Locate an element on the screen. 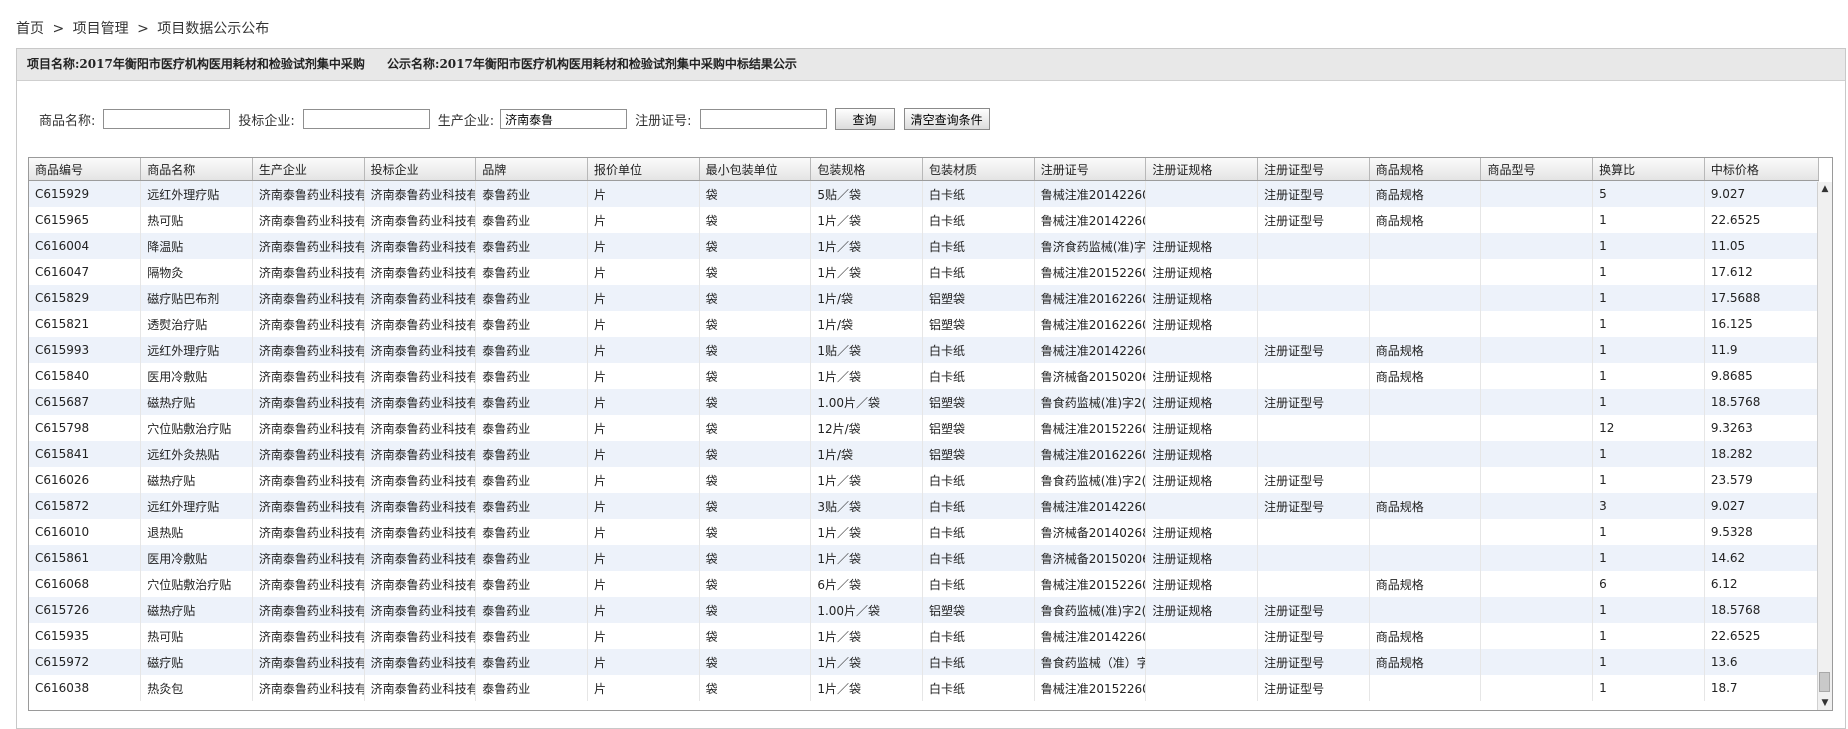 Image resolution: width=1848 pixels, height=729 pixels. table-cell: 鲁械注准20142260 is located at coordinates (1090, 636).